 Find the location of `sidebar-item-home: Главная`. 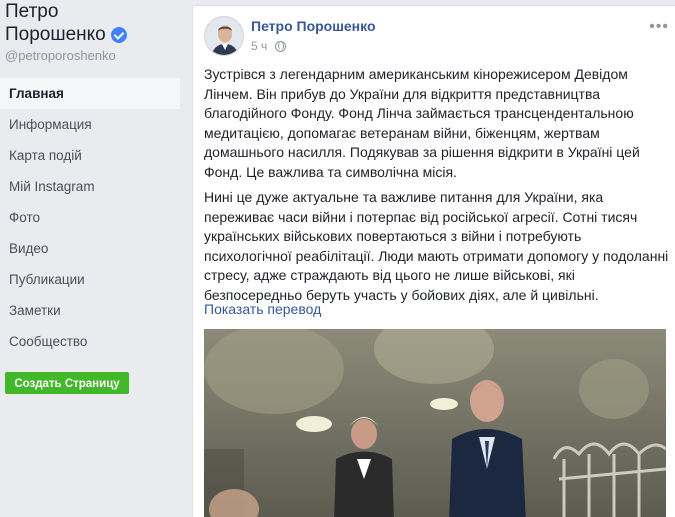

sidebar-item-home: Главная is located at coordinates (90, 93).